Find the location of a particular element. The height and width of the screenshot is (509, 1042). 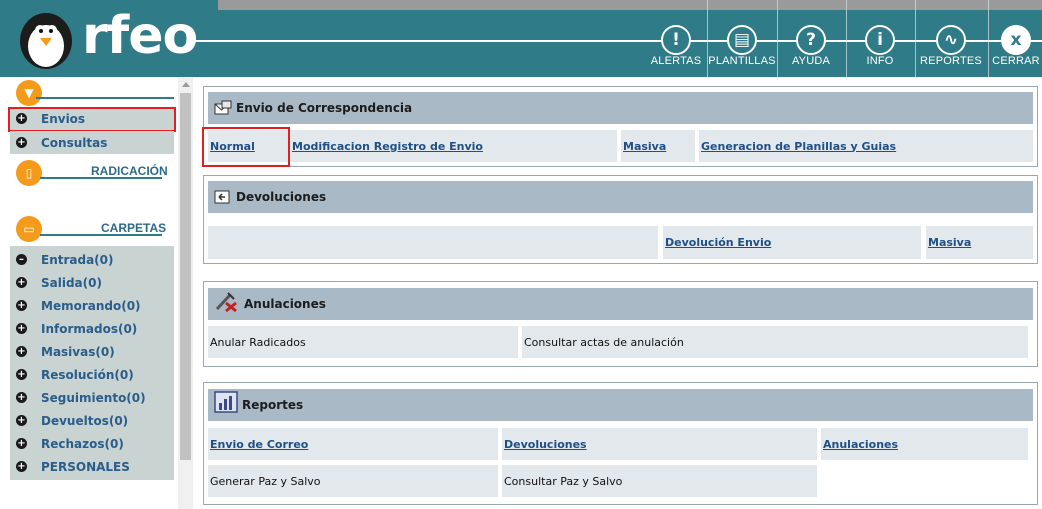

sidebar-folder-item: + PERSONALES is located at coordinates (92, 466).